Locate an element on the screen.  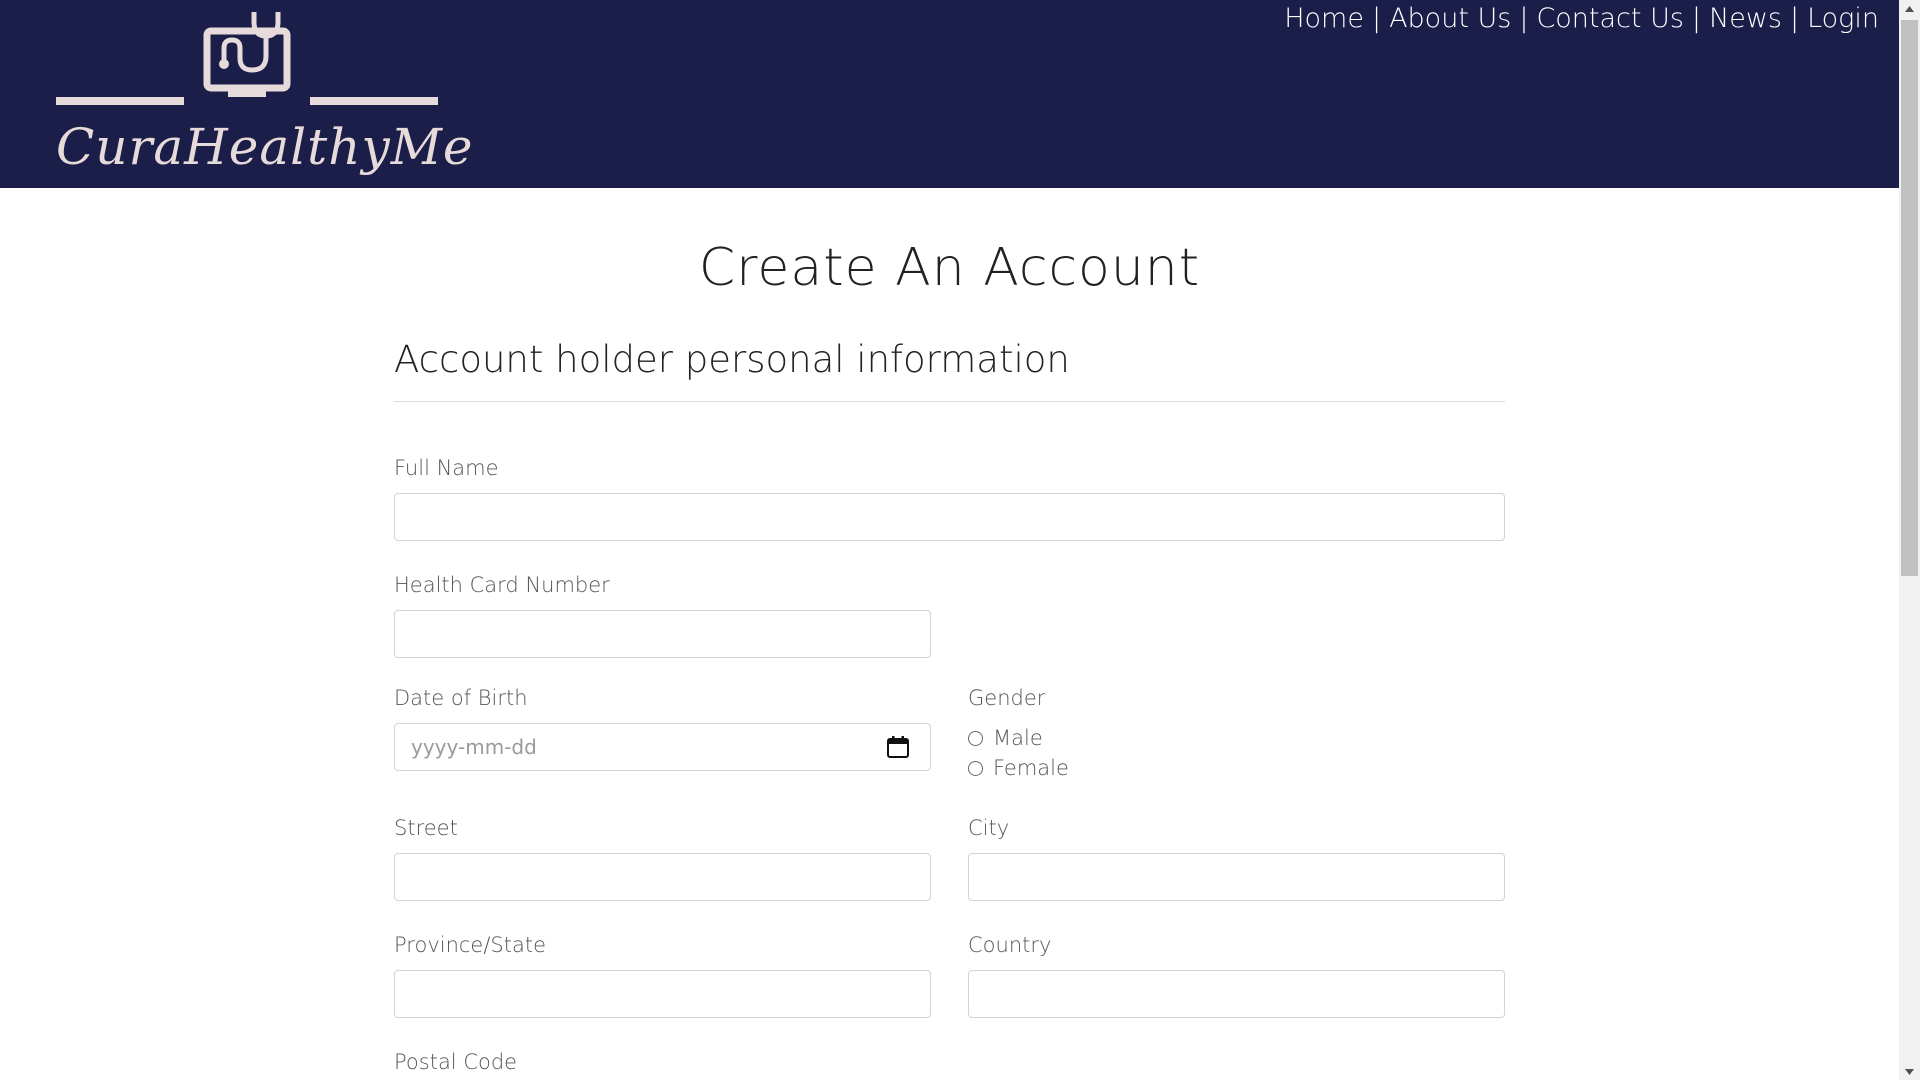
page-title: Create An Account is located at coordinates (949, 268).